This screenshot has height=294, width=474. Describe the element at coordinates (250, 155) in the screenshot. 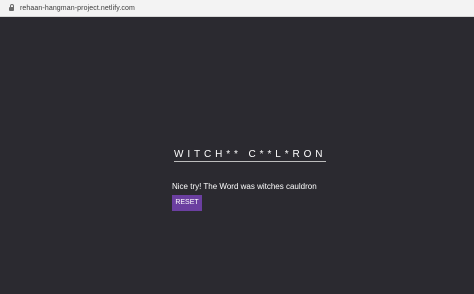

I see `hangman-word-display: WITCH** C**L*RON` at that location.